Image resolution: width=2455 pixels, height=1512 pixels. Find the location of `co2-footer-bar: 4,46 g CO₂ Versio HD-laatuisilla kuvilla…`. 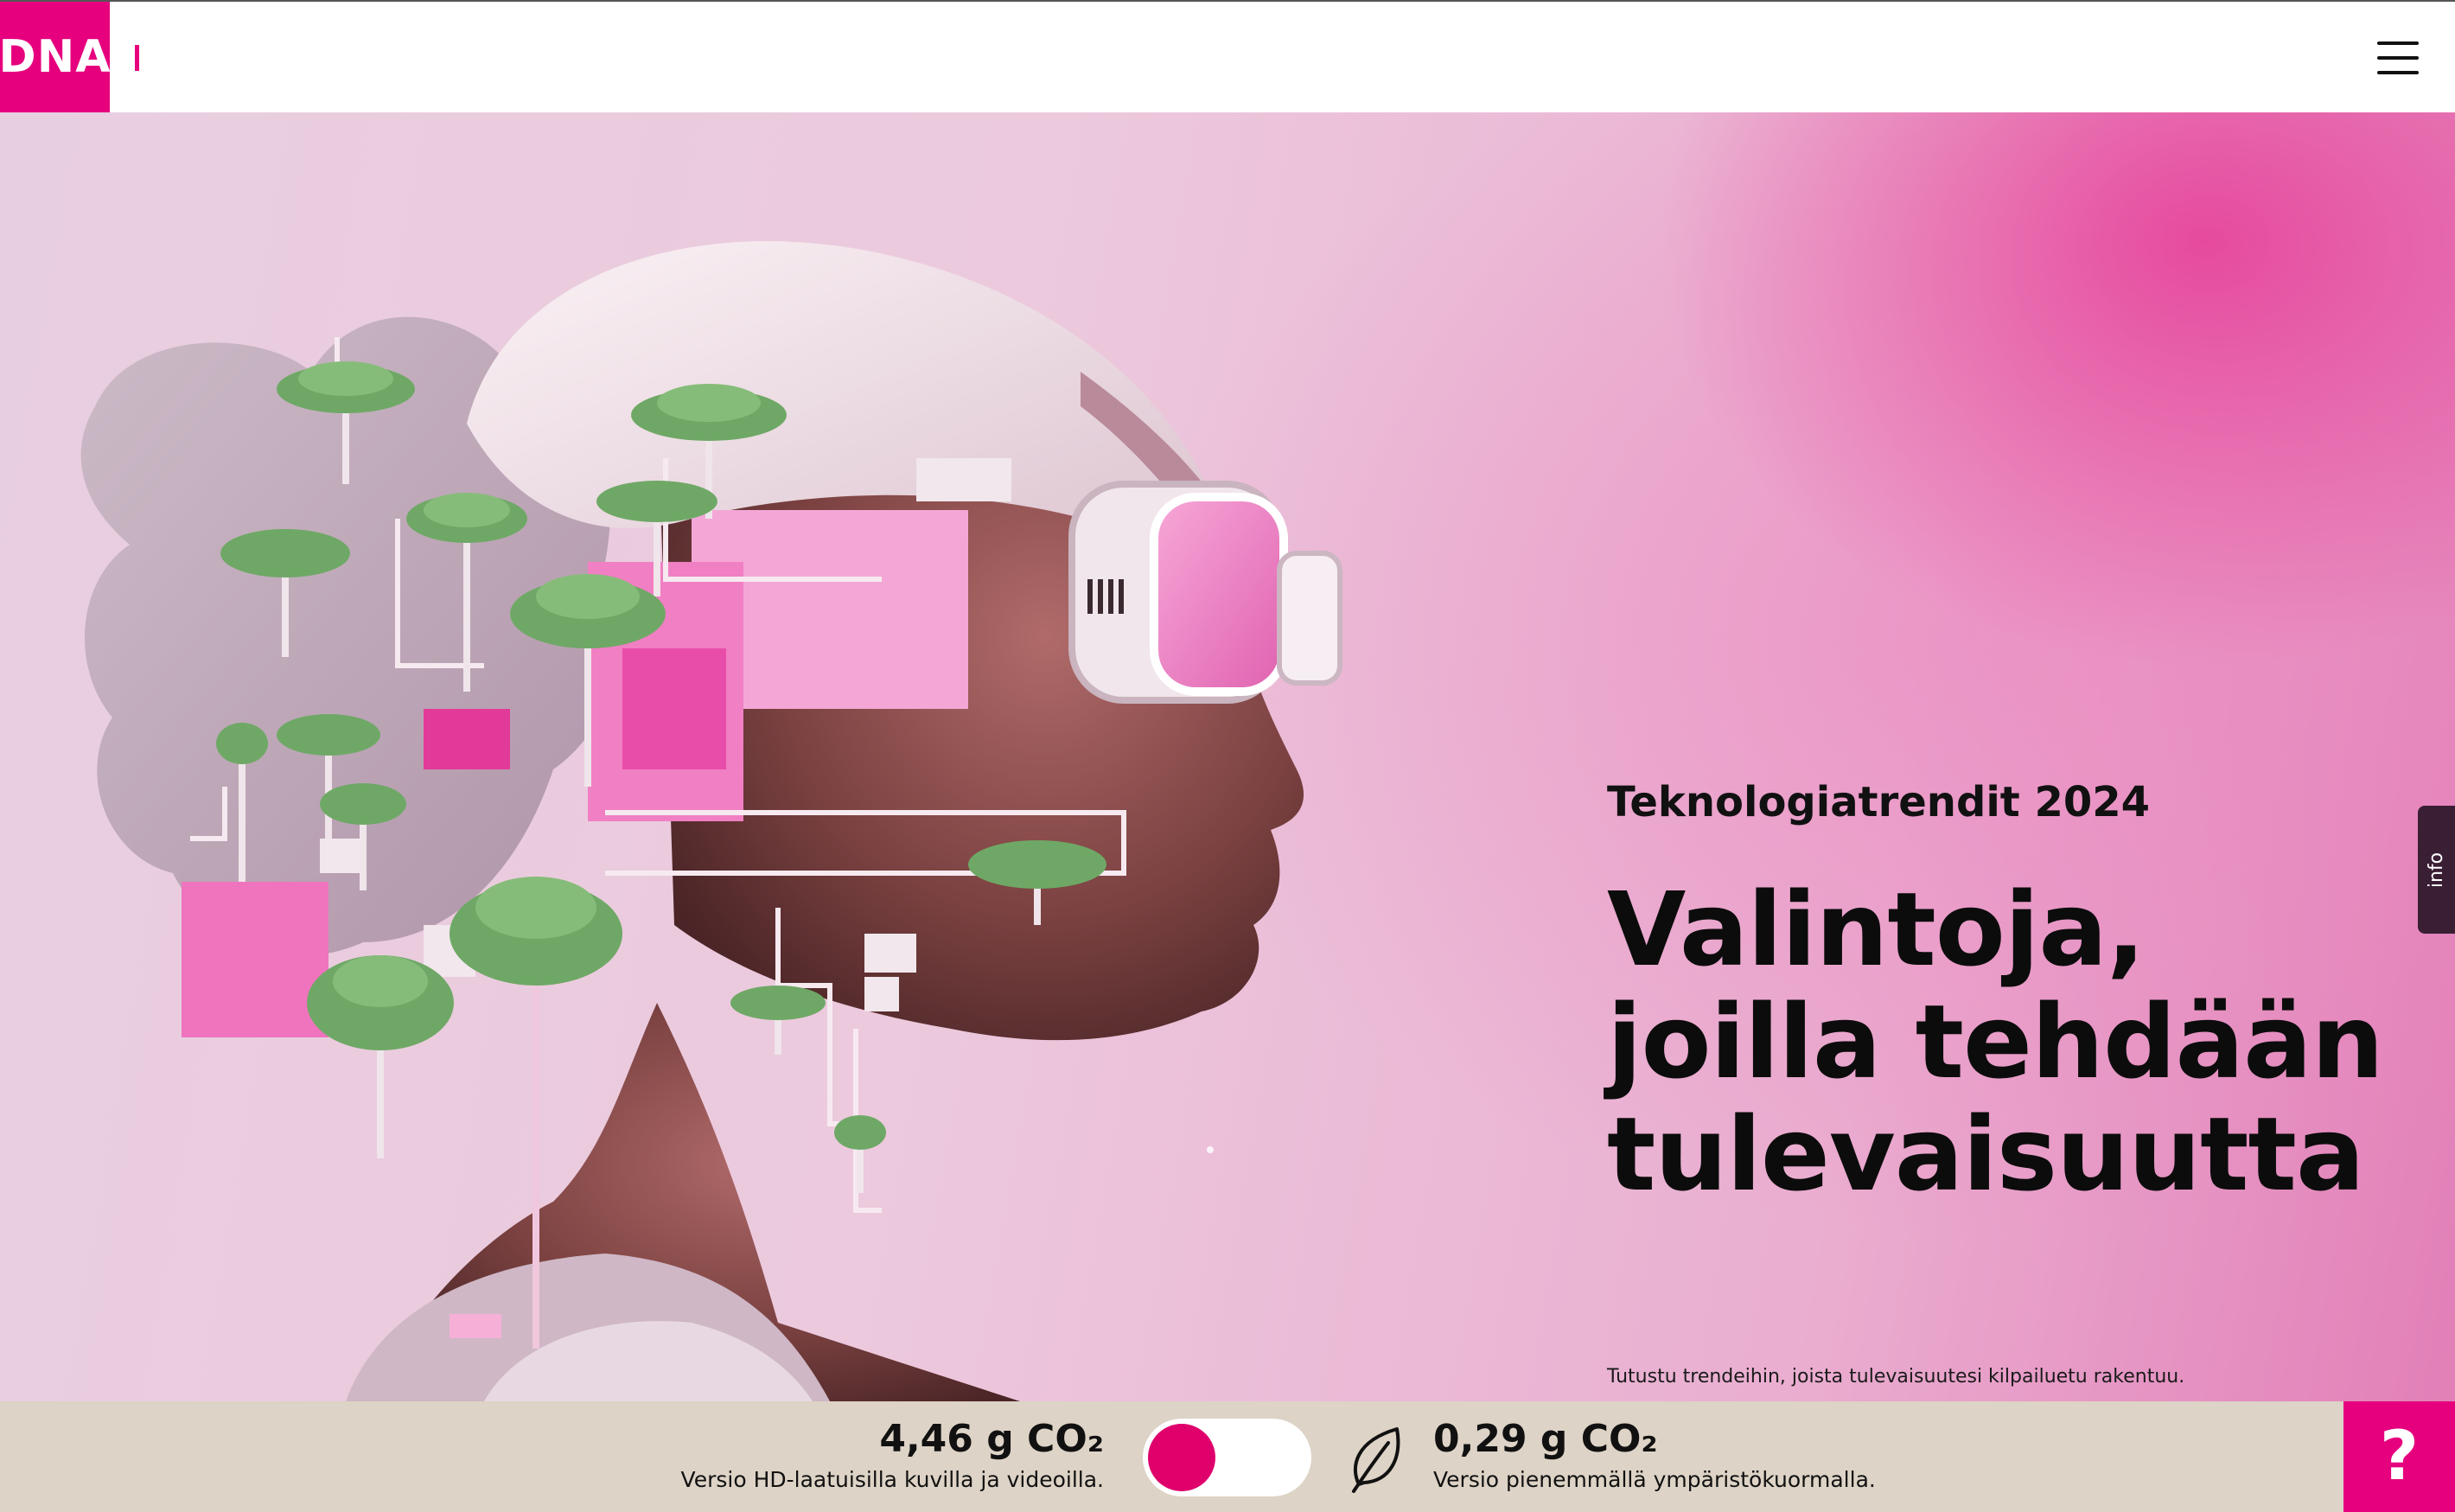

co2-footer-bar: 4,46 g CO₂ Versio HD-laatuisilla kuvilla… is located at coordinates (1227, 1456).